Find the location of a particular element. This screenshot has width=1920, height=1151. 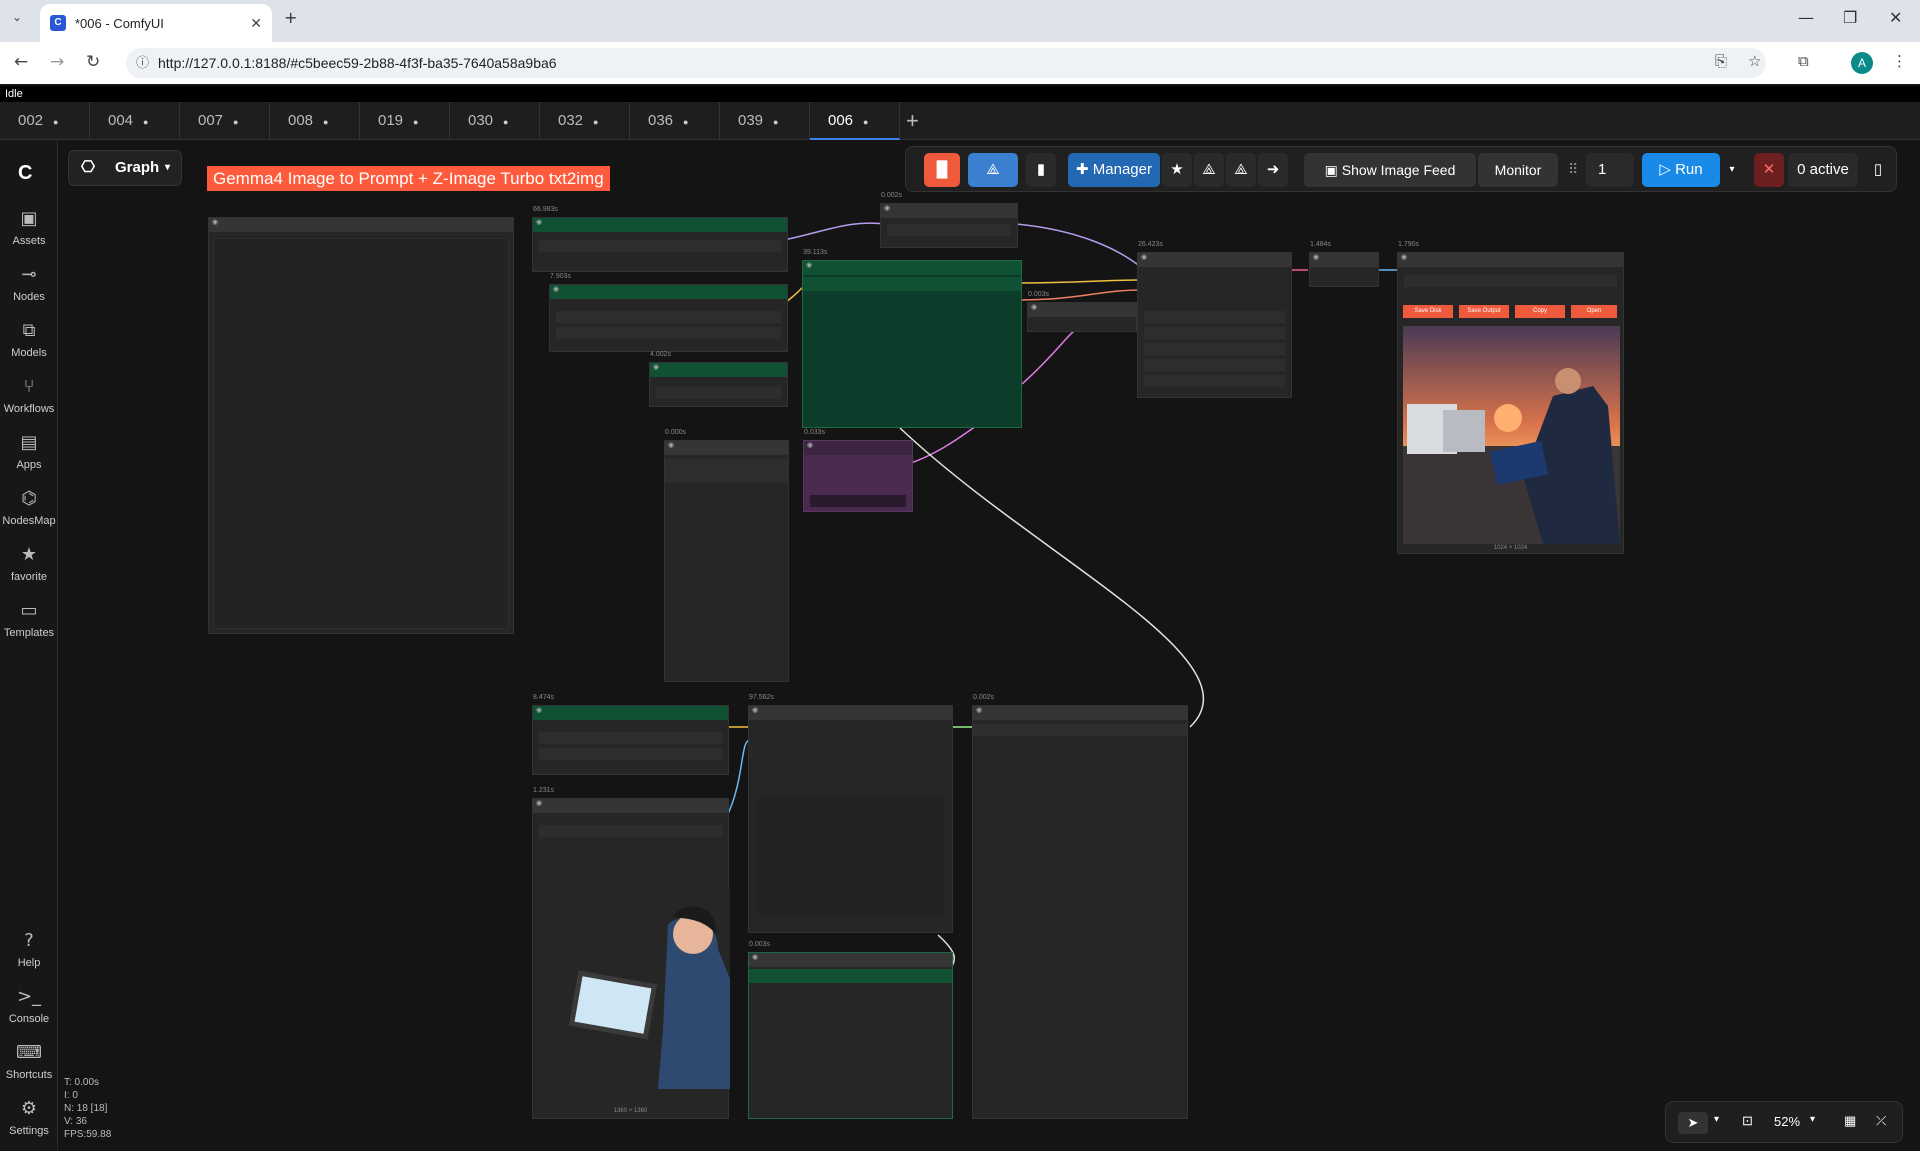

node-timing: 0.033s is located at coordinates (815, 432).